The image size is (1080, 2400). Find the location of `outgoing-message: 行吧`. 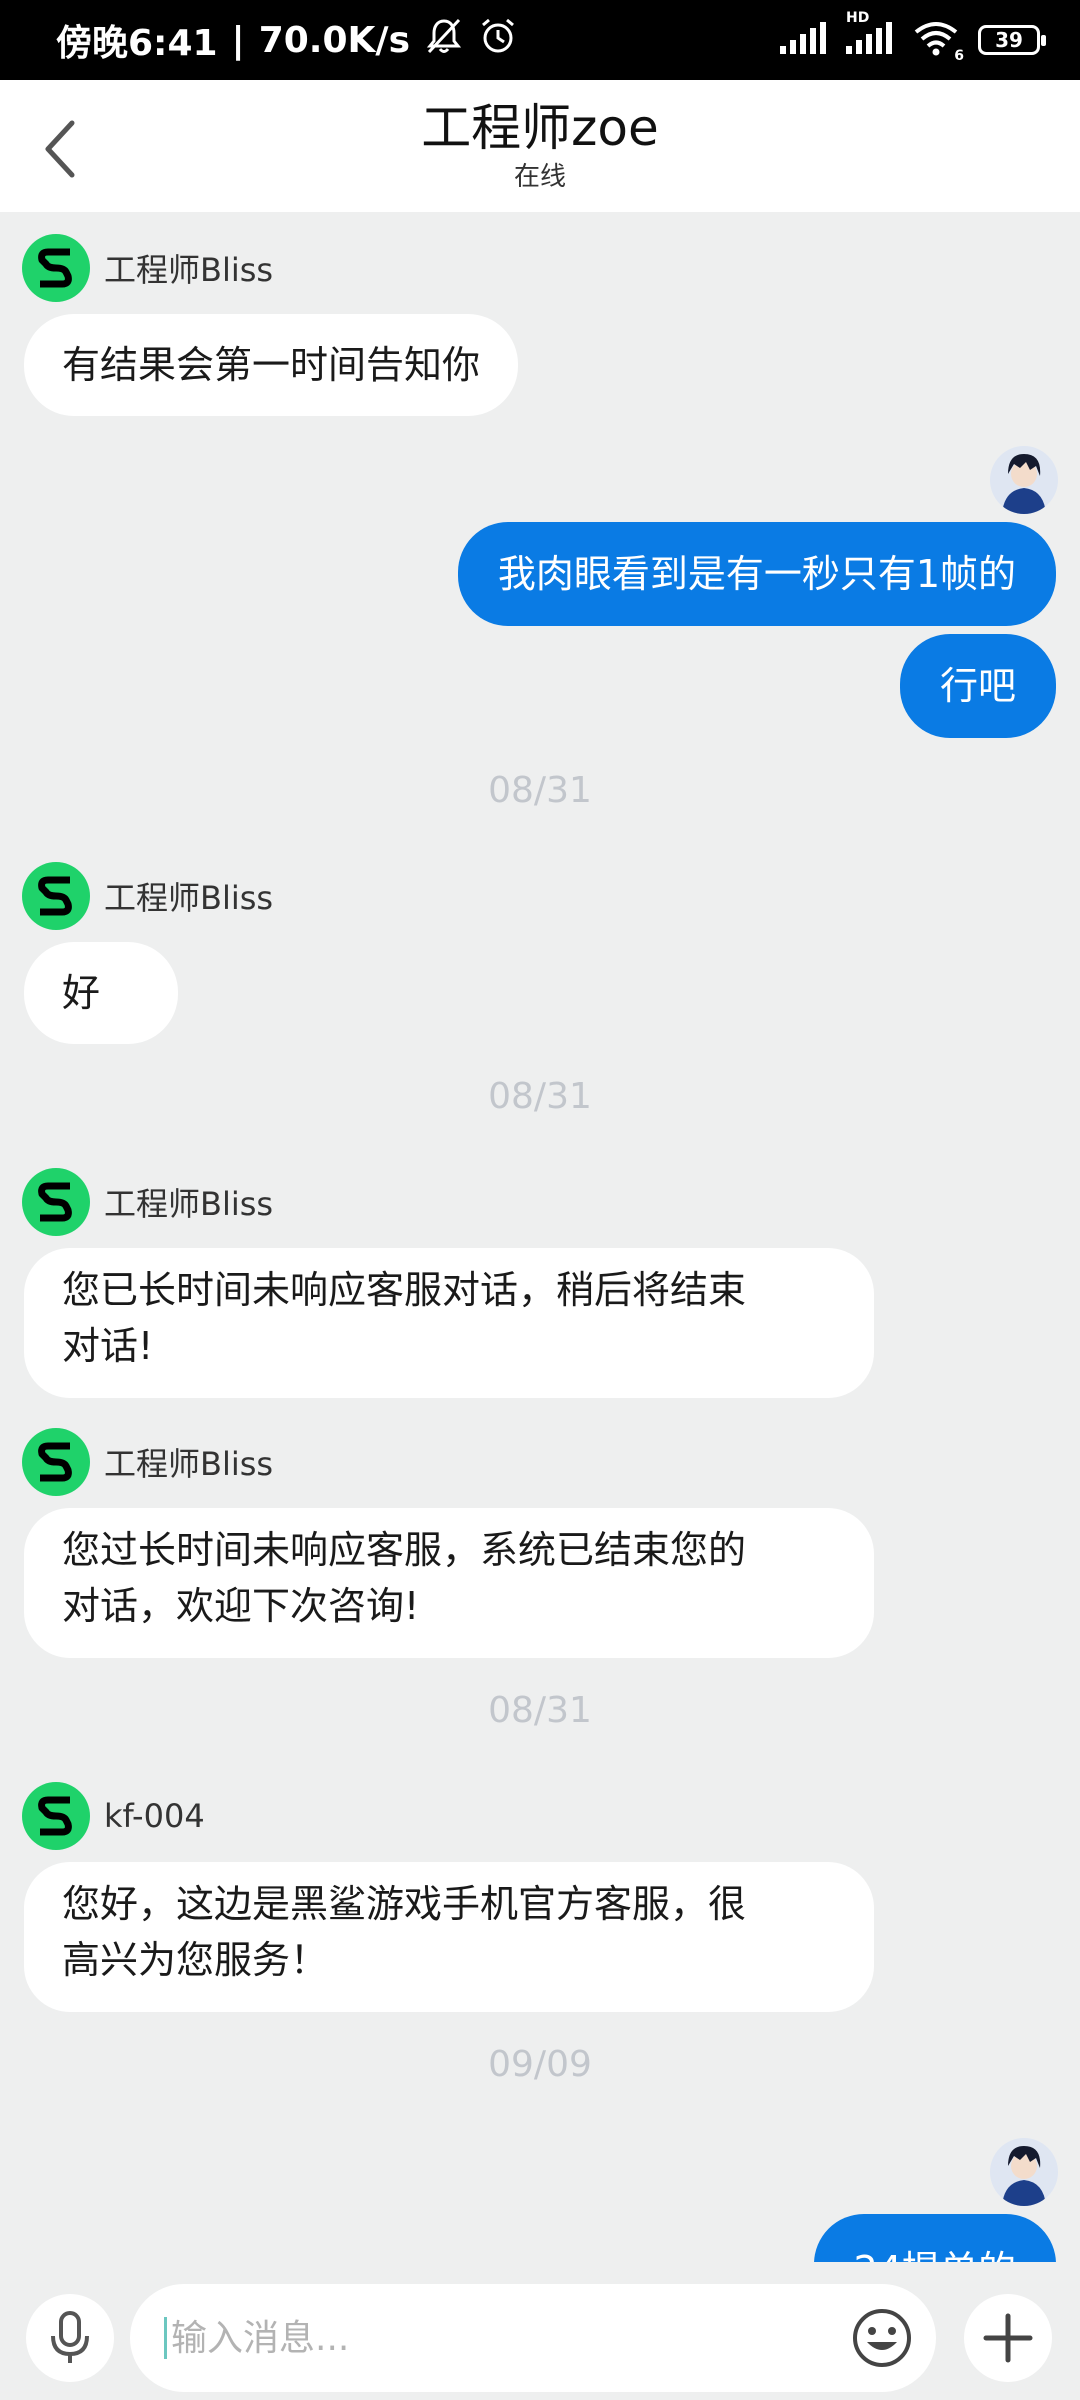

outgoing-message: 行吧 is located at coordinates (977, 686).